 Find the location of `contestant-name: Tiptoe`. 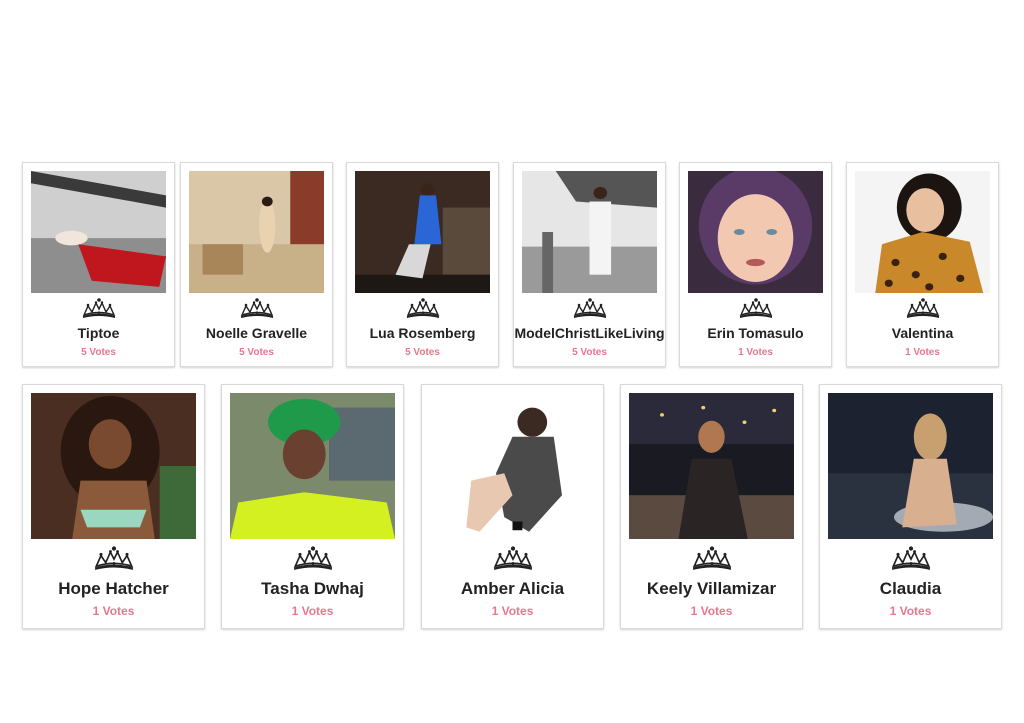

contestant-name: Tiptoe is located at coordinates (98, 333).